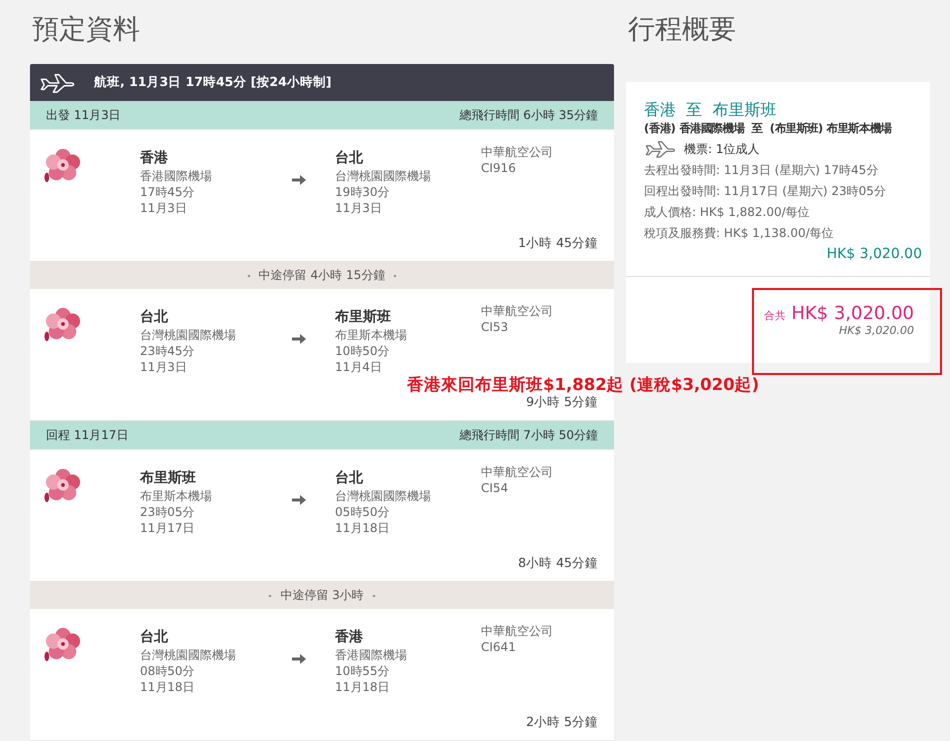  Describe the element at coordinates (562, 721) in the screenshot. I see `flight-duration: 2小時 5分鐘` at that location.